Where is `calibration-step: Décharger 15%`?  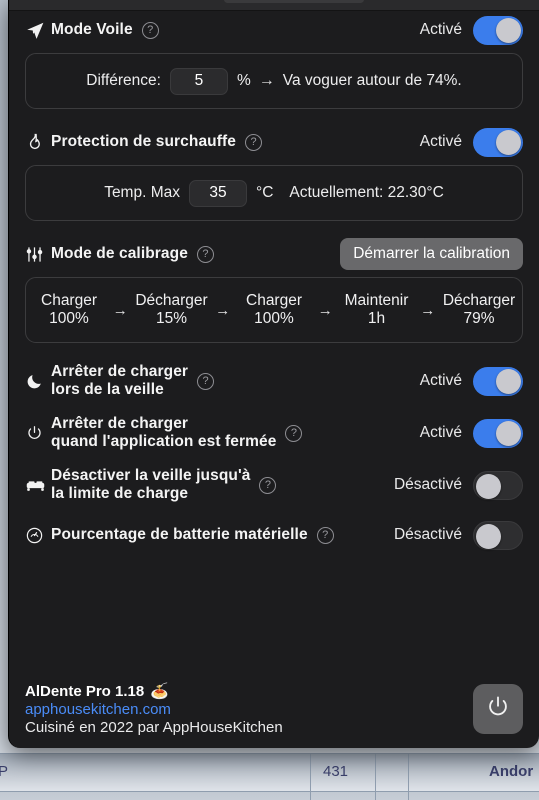
calibration-step: Décharger 15% is located at coordinates (171, 309).